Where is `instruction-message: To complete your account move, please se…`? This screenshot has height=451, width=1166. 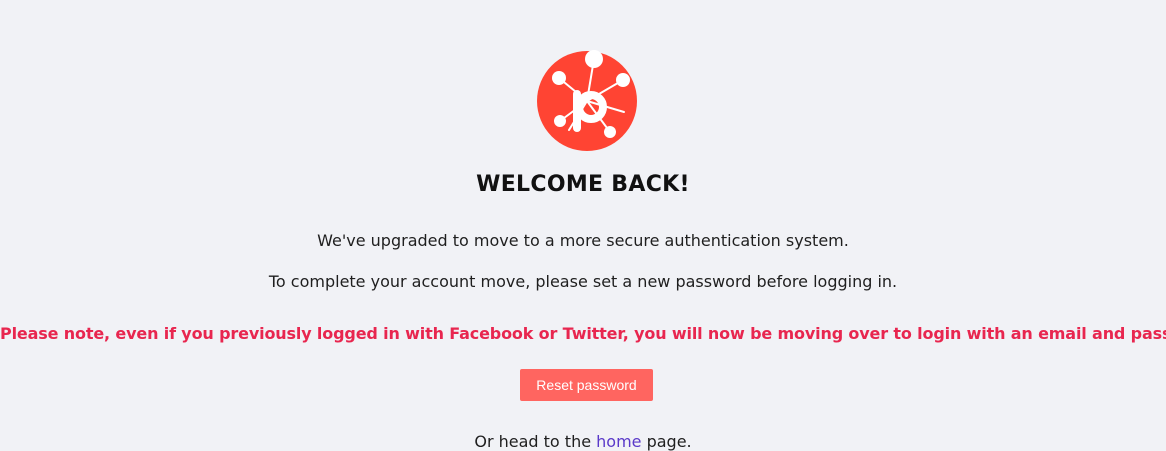 instruction-message: To complete your account move, please se… is located at coordinates (583, 281).